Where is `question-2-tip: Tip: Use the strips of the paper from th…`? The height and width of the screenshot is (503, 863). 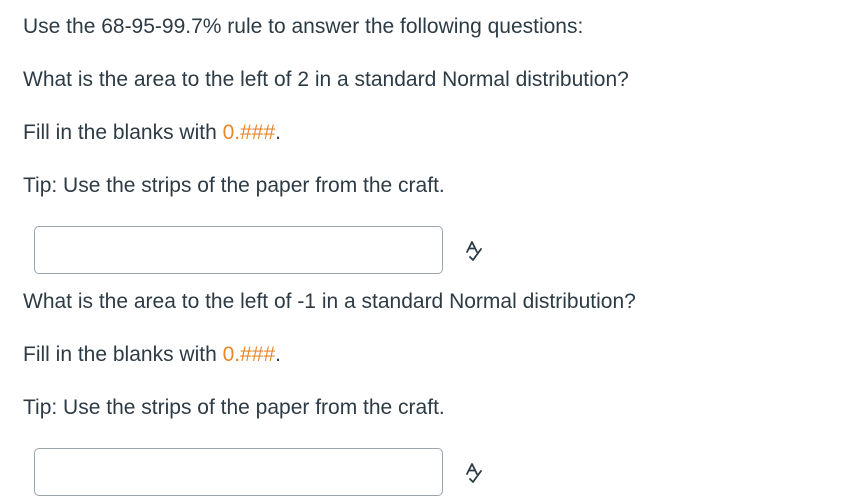
question-2-tip: Tip: Use the strips of the paper from th… is located at coordinates (234, 407).